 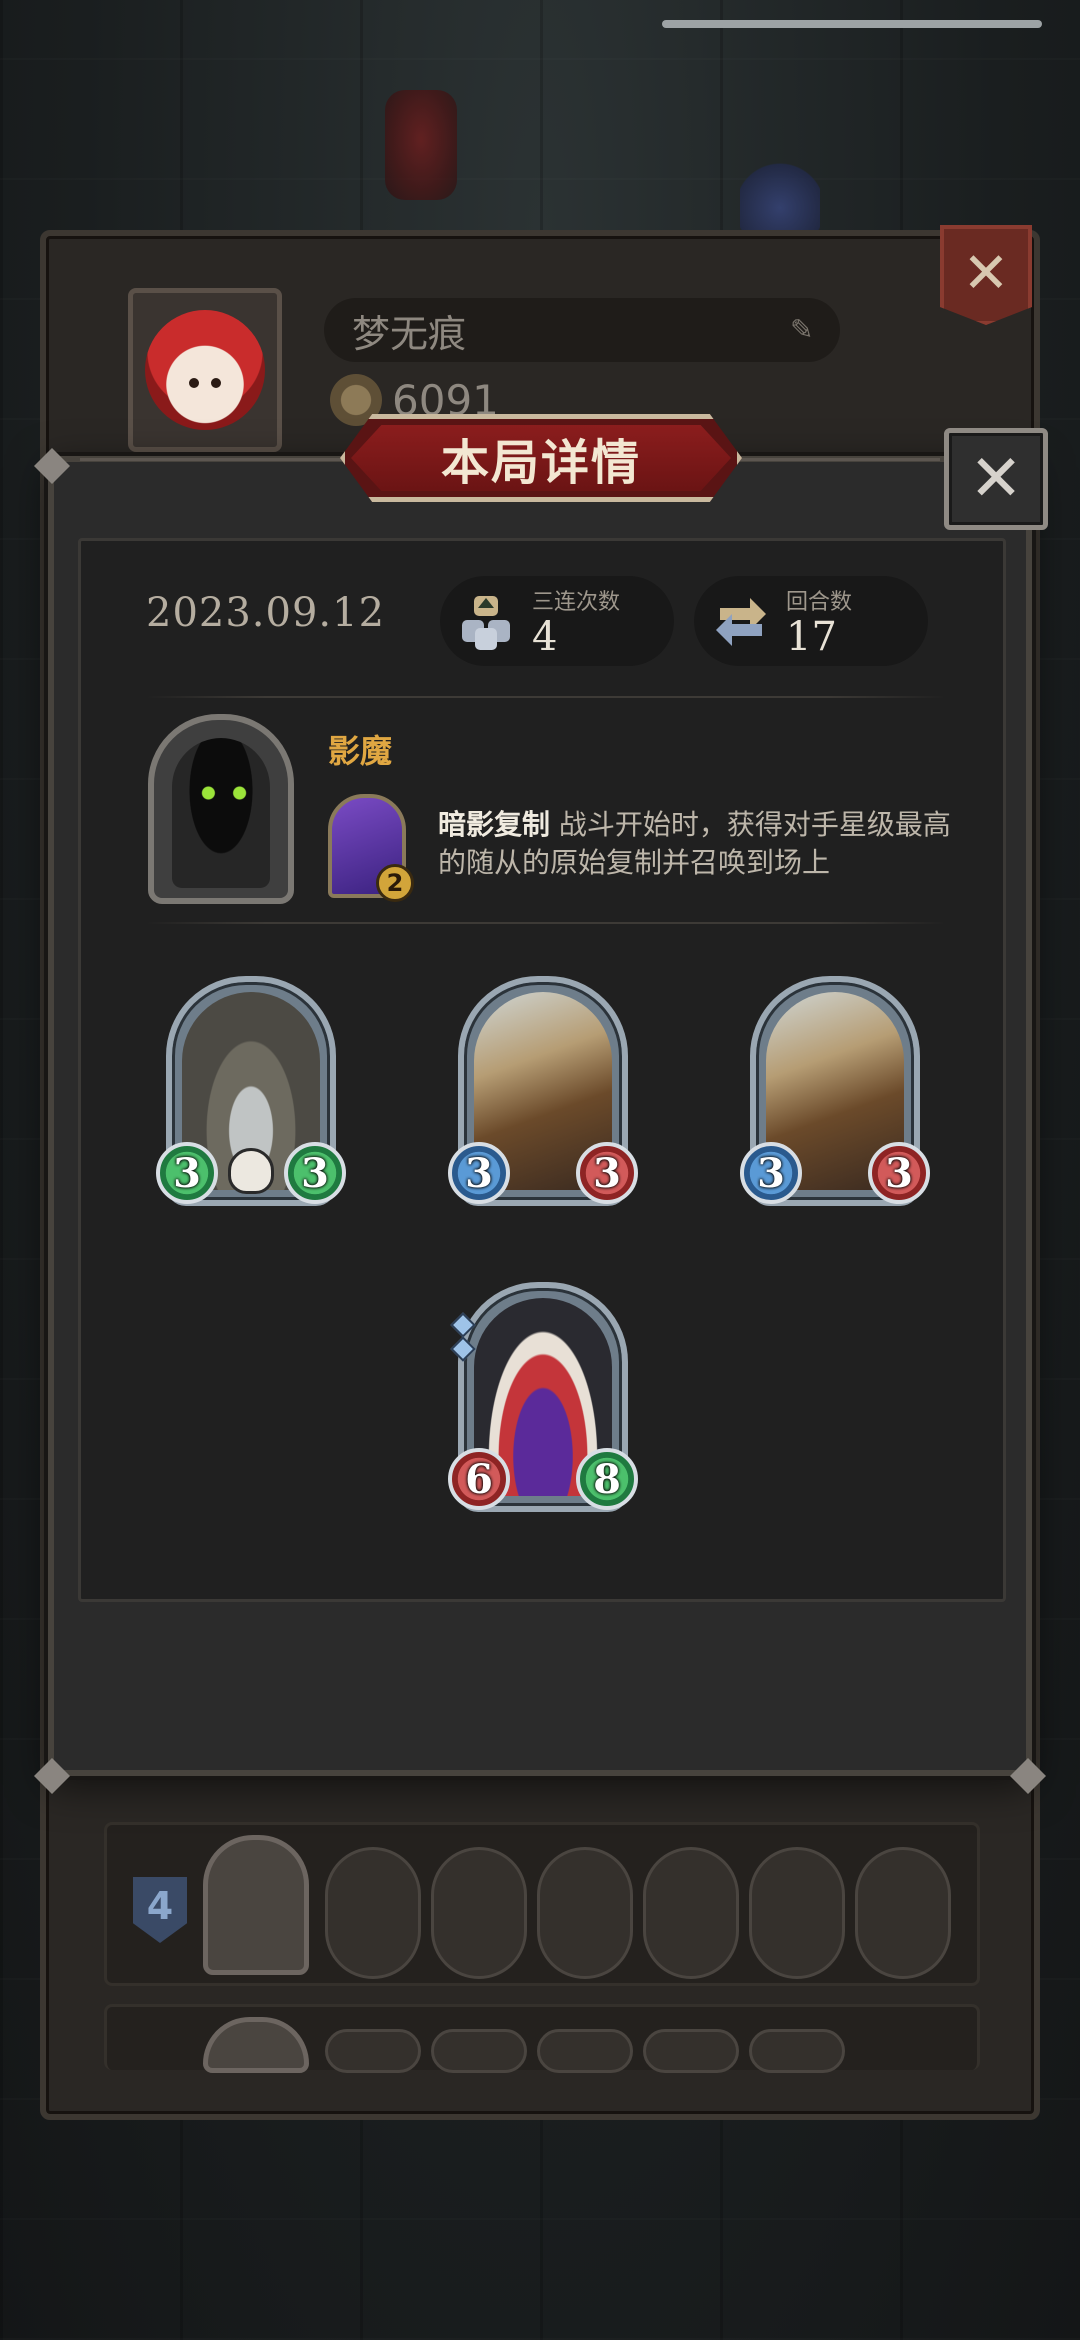 What do you see at coordinates (224, 793) in the screenshot?
I see `glowing-eyes-icon` at bounding box center [224, 793].